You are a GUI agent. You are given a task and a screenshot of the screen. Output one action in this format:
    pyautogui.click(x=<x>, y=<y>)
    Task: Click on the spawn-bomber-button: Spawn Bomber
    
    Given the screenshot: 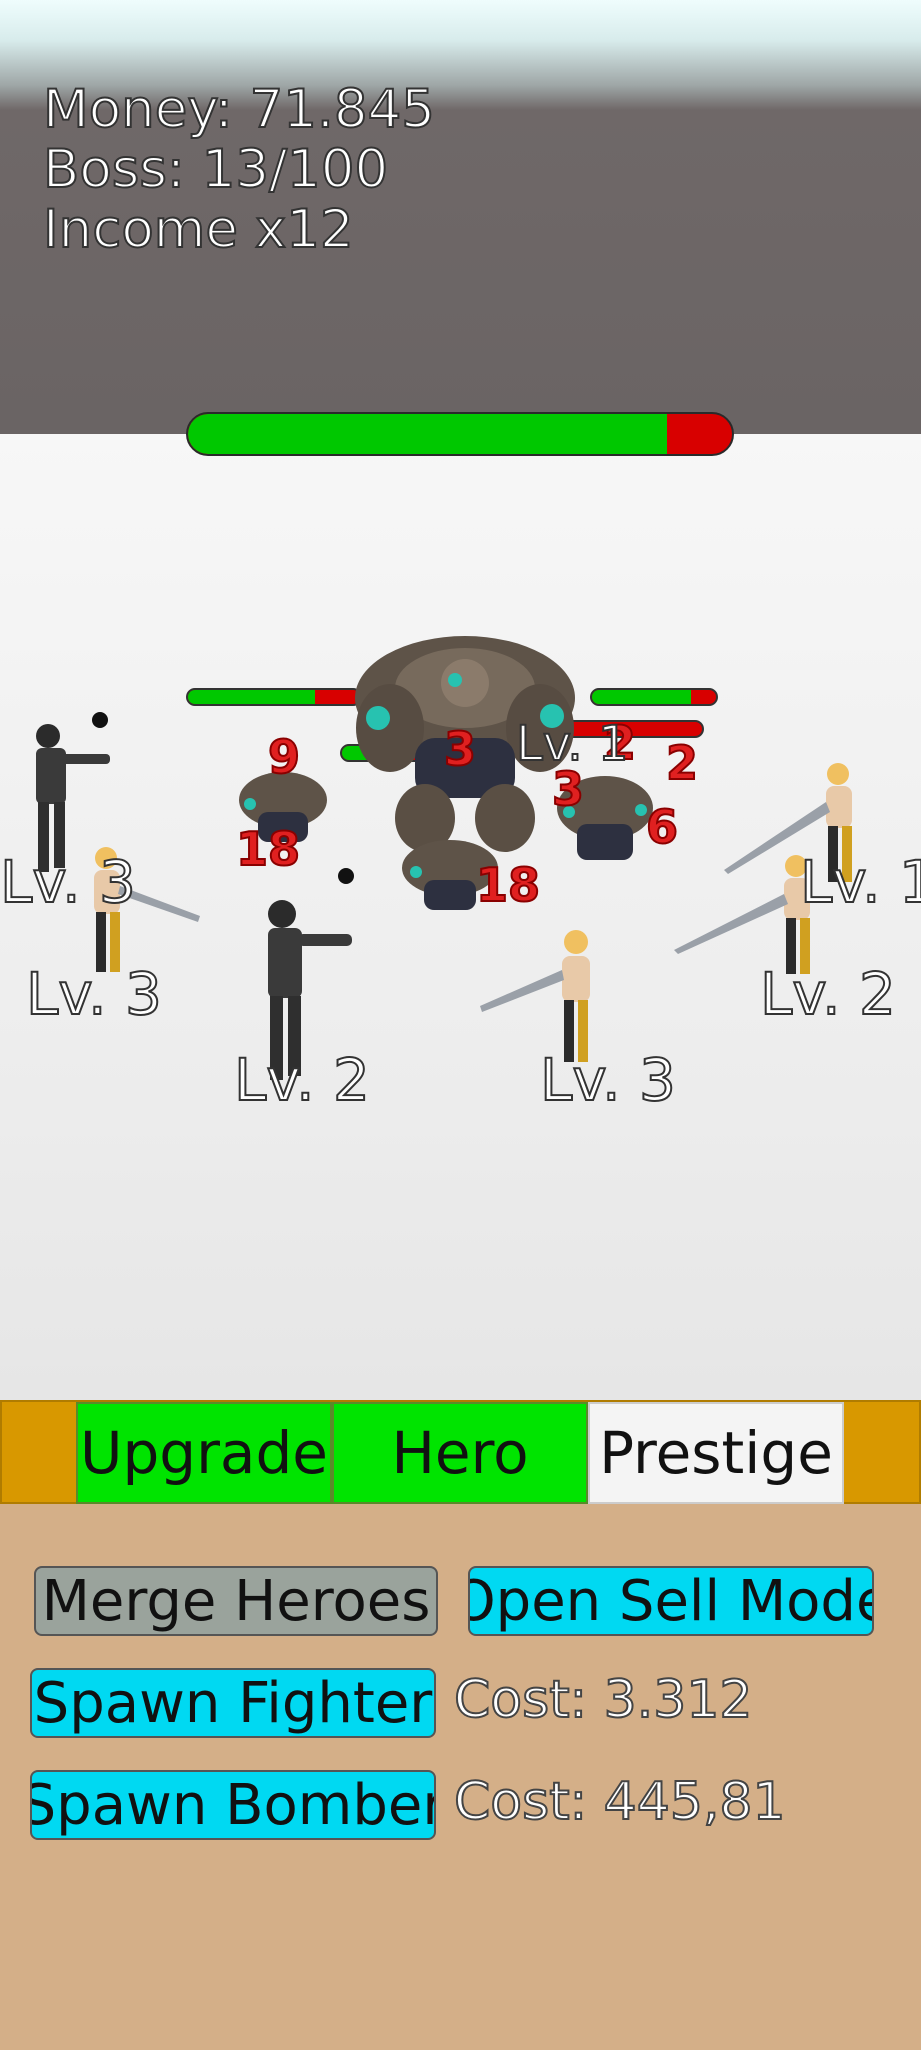 What is the action you would take?
    pyautogui.click(x=233, y=1805)
    